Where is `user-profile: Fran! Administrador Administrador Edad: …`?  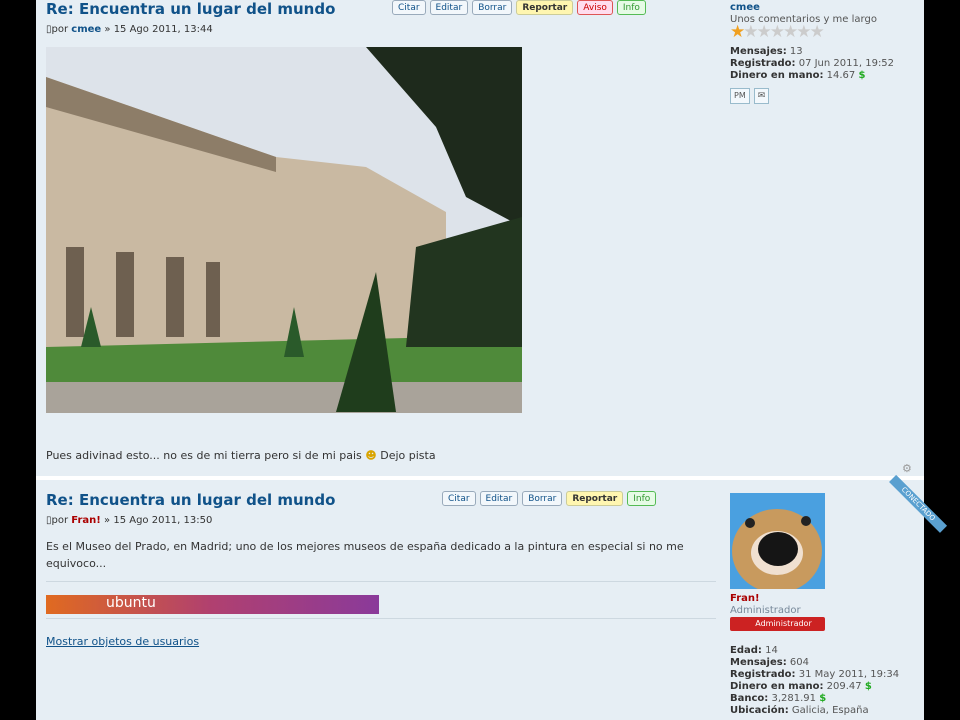
user-profile: Fran! Administrador Administrador Edad: … is located at coordinates (814, 605).